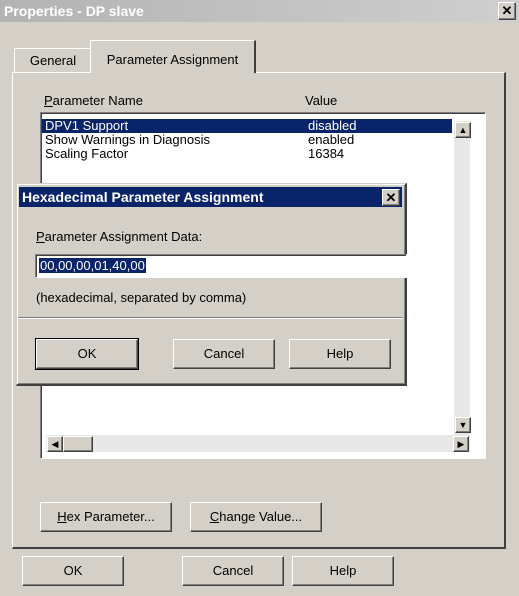 This screenshot has height=596, width=519. I want to click on scroll-left-icon: ◀, so click(55, 444).